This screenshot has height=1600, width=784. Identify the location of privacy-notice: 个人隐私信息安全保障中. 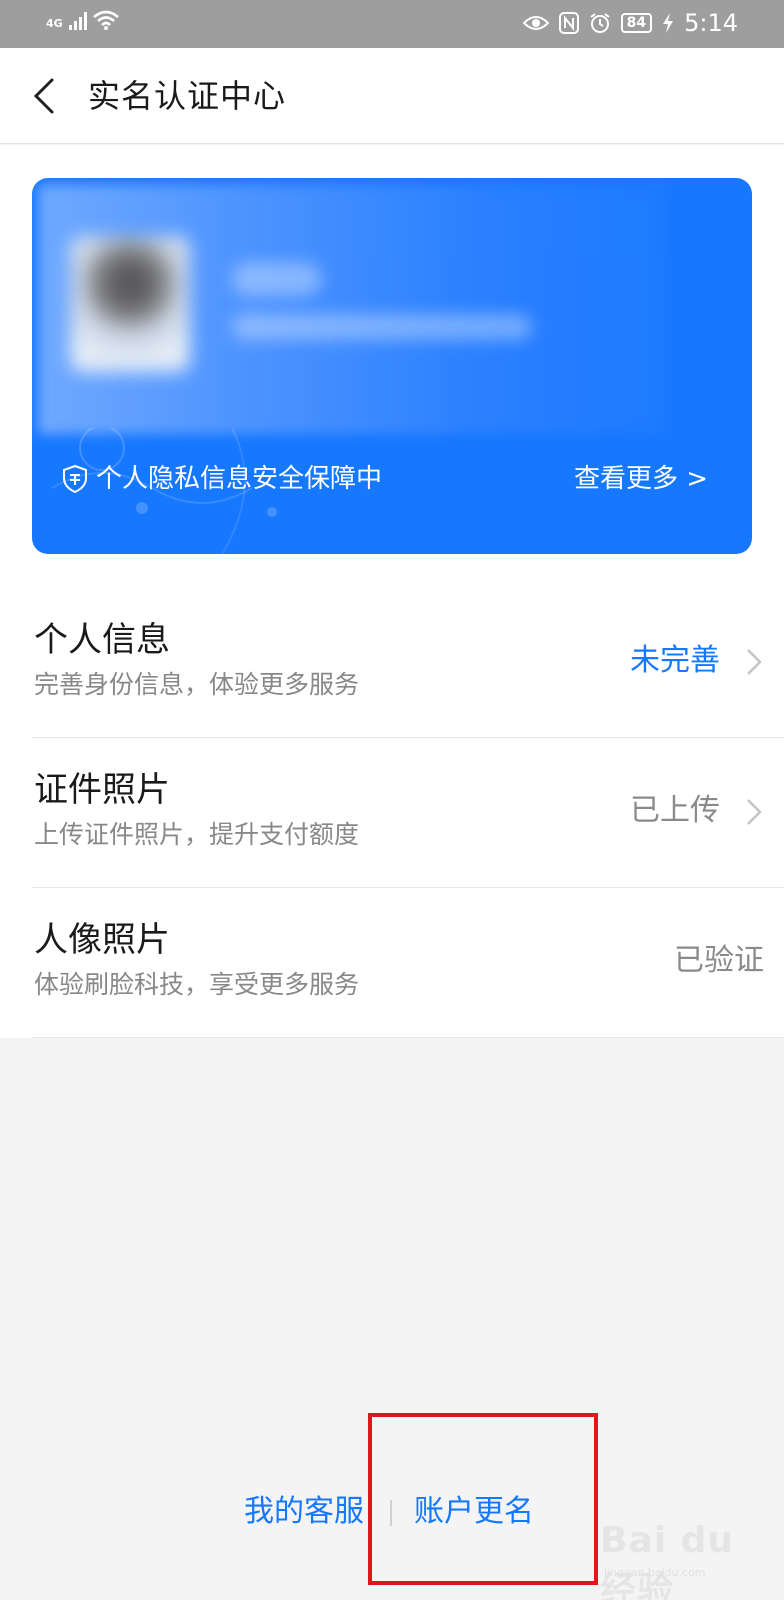
(222, 479).